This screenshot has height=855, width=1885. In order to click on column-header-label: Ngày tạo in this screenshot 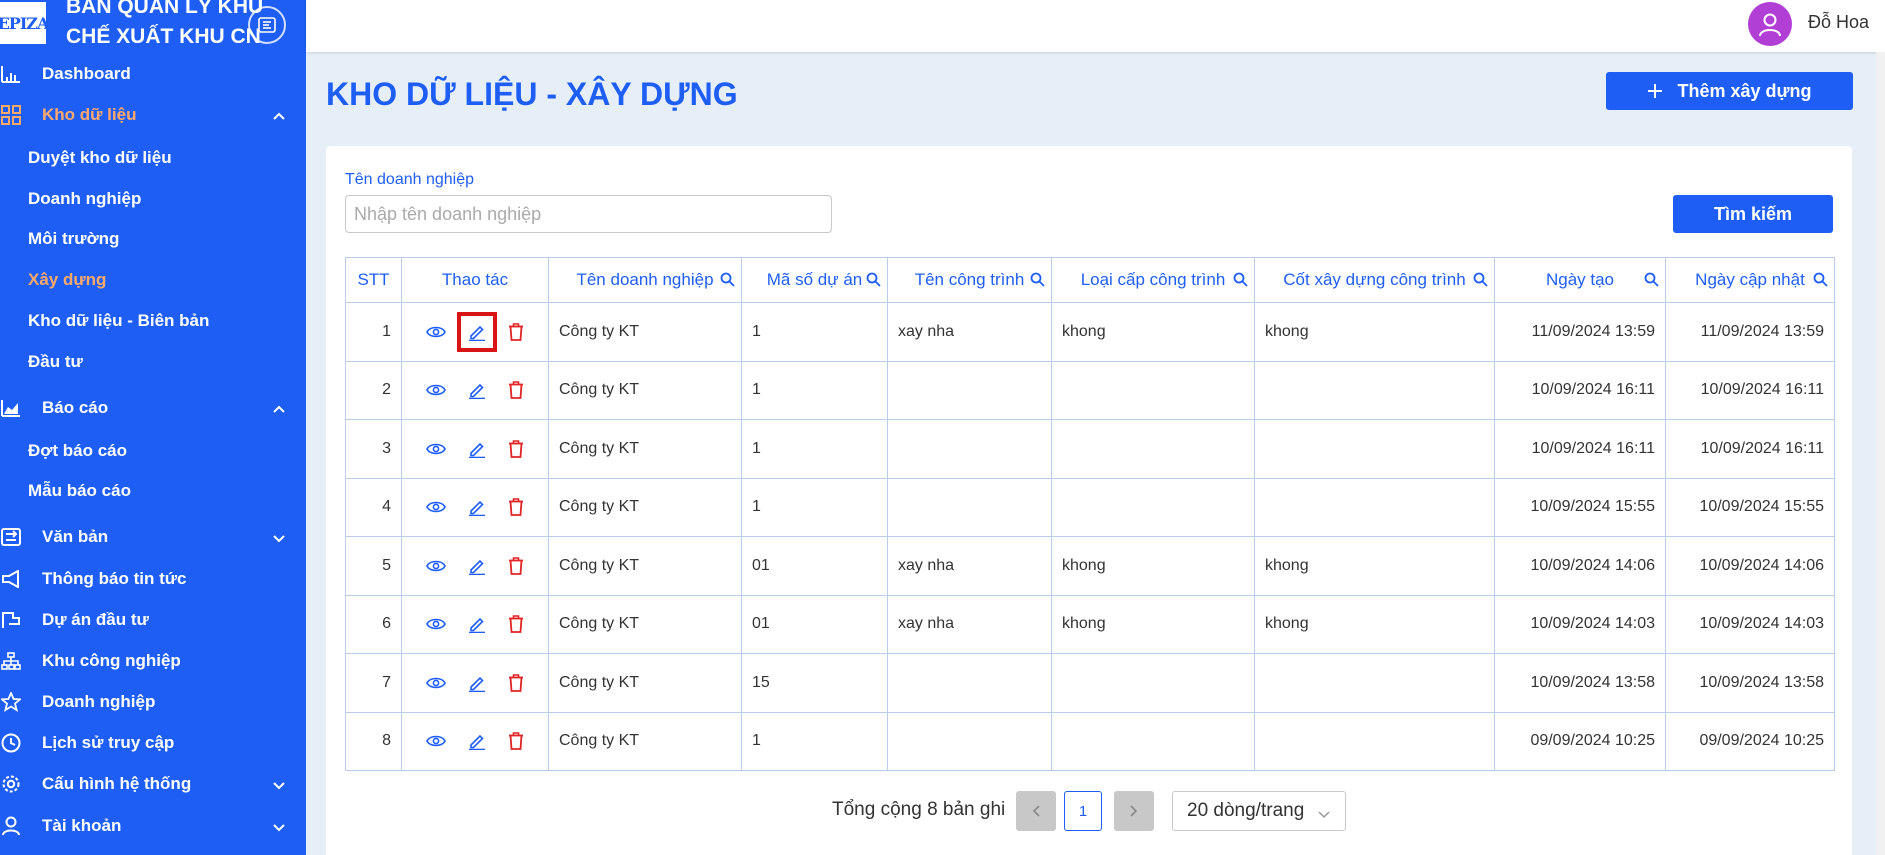, I will do `click(1580, 279)`.